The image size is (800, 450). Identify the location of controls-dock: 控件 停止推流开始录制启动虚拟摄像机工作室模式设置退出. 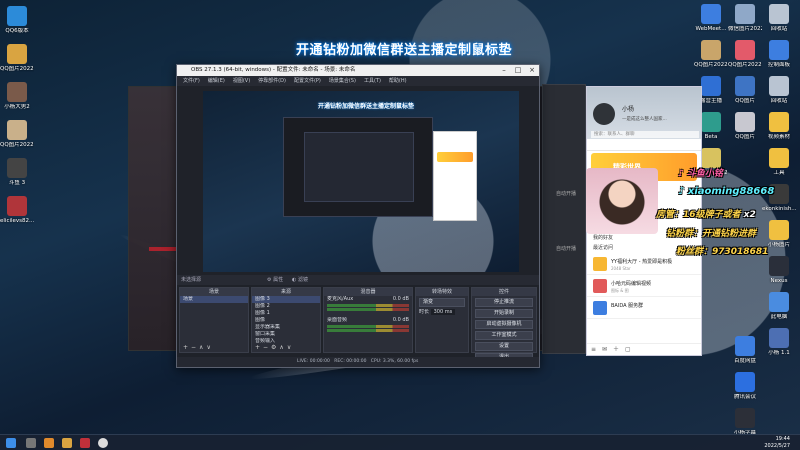
(504, 324).